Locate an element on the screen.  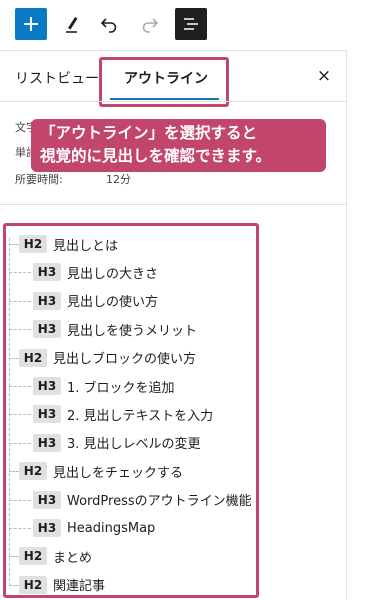
outline-item: H3 3. 見出しレベルの変更 is located at coordinates (117, 443).